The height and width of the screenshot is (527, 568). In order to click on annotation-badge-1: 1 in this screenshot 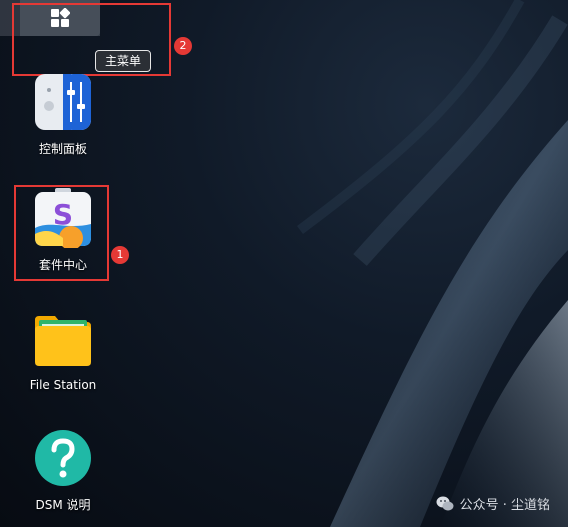, I will do `click(120, 255)`.